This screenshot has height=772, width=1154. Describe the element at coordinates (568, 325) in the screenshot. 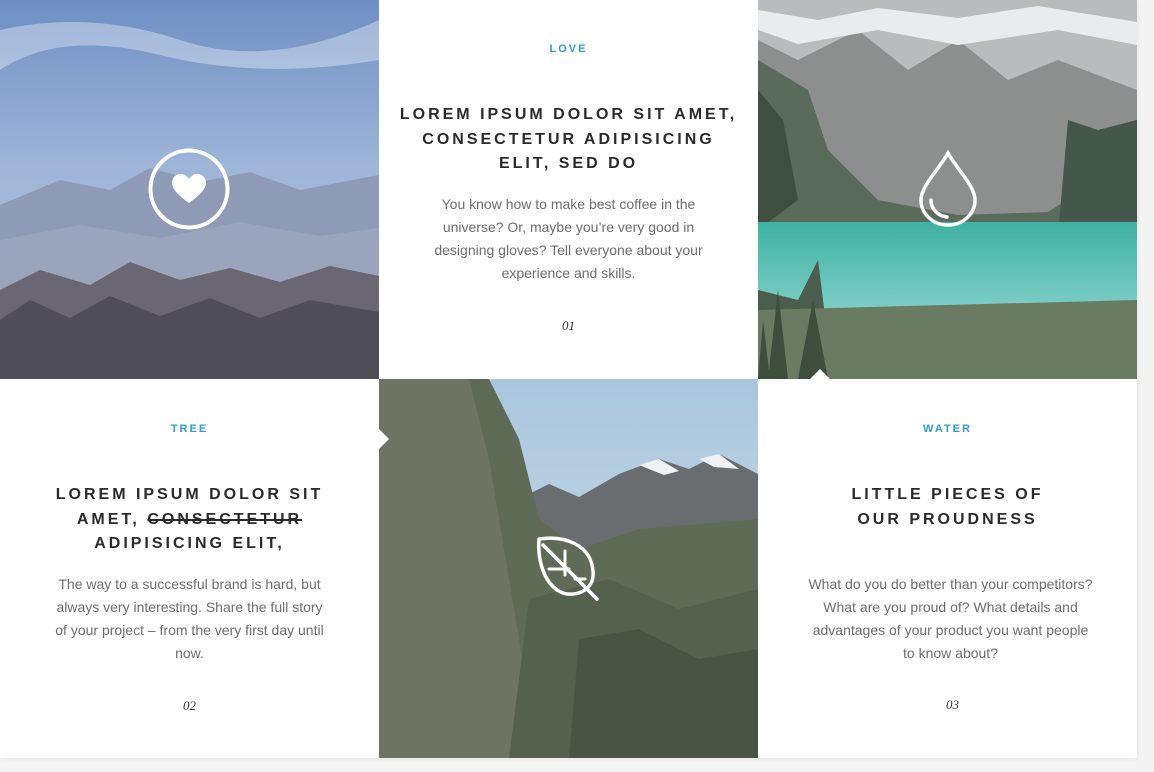

I see `card-number: 01` at that location.